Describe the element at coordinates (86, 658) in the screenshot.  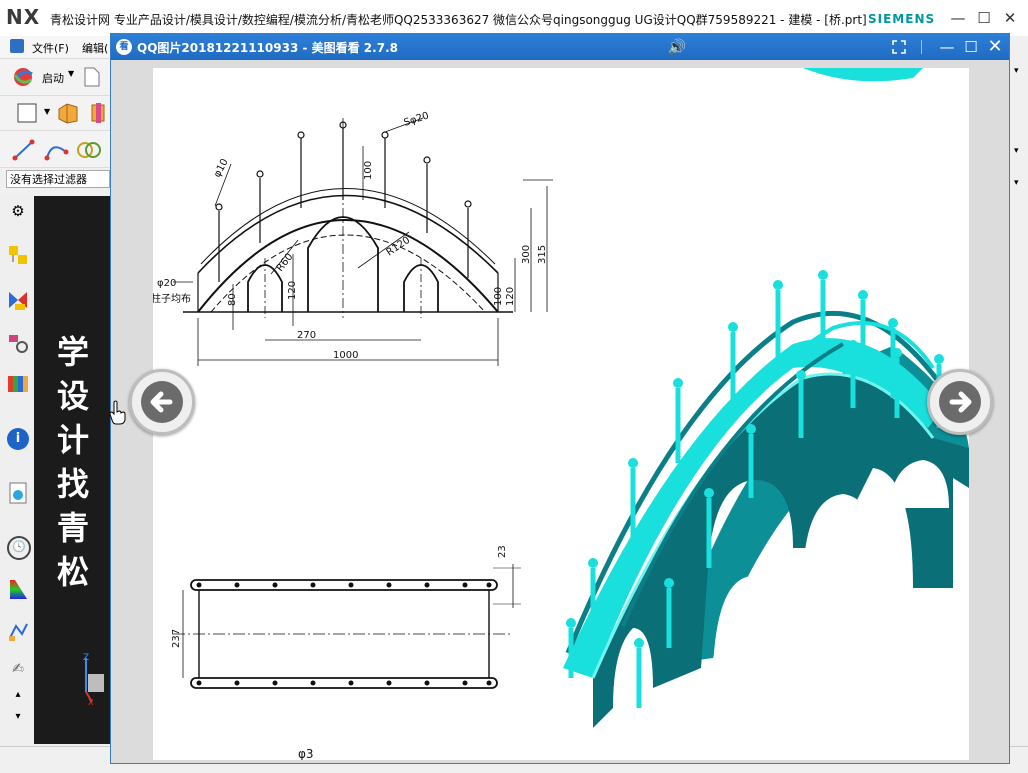
I see `svg-text: Z` at that location.